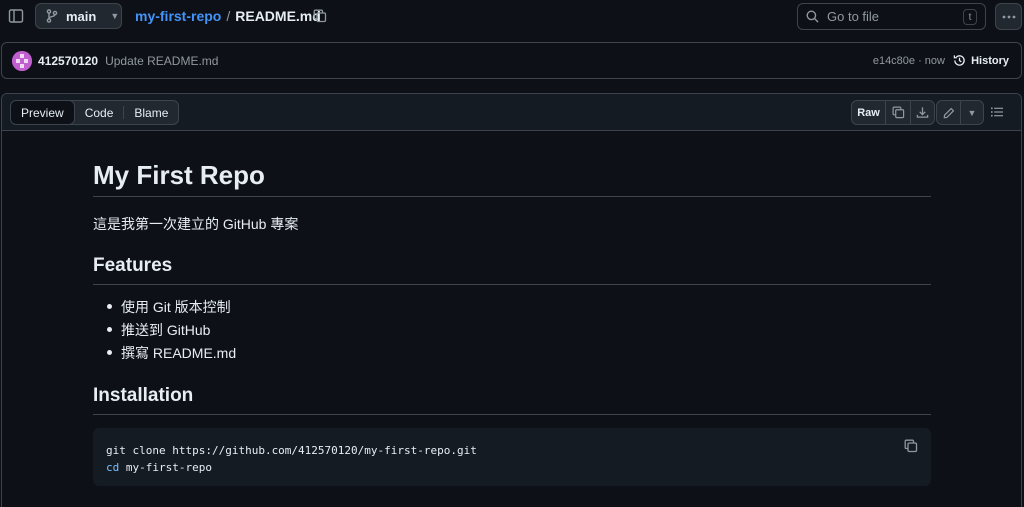 The height and width of the screenshot is (507, 1024). I want to click on search-icon, so click(812, 16).